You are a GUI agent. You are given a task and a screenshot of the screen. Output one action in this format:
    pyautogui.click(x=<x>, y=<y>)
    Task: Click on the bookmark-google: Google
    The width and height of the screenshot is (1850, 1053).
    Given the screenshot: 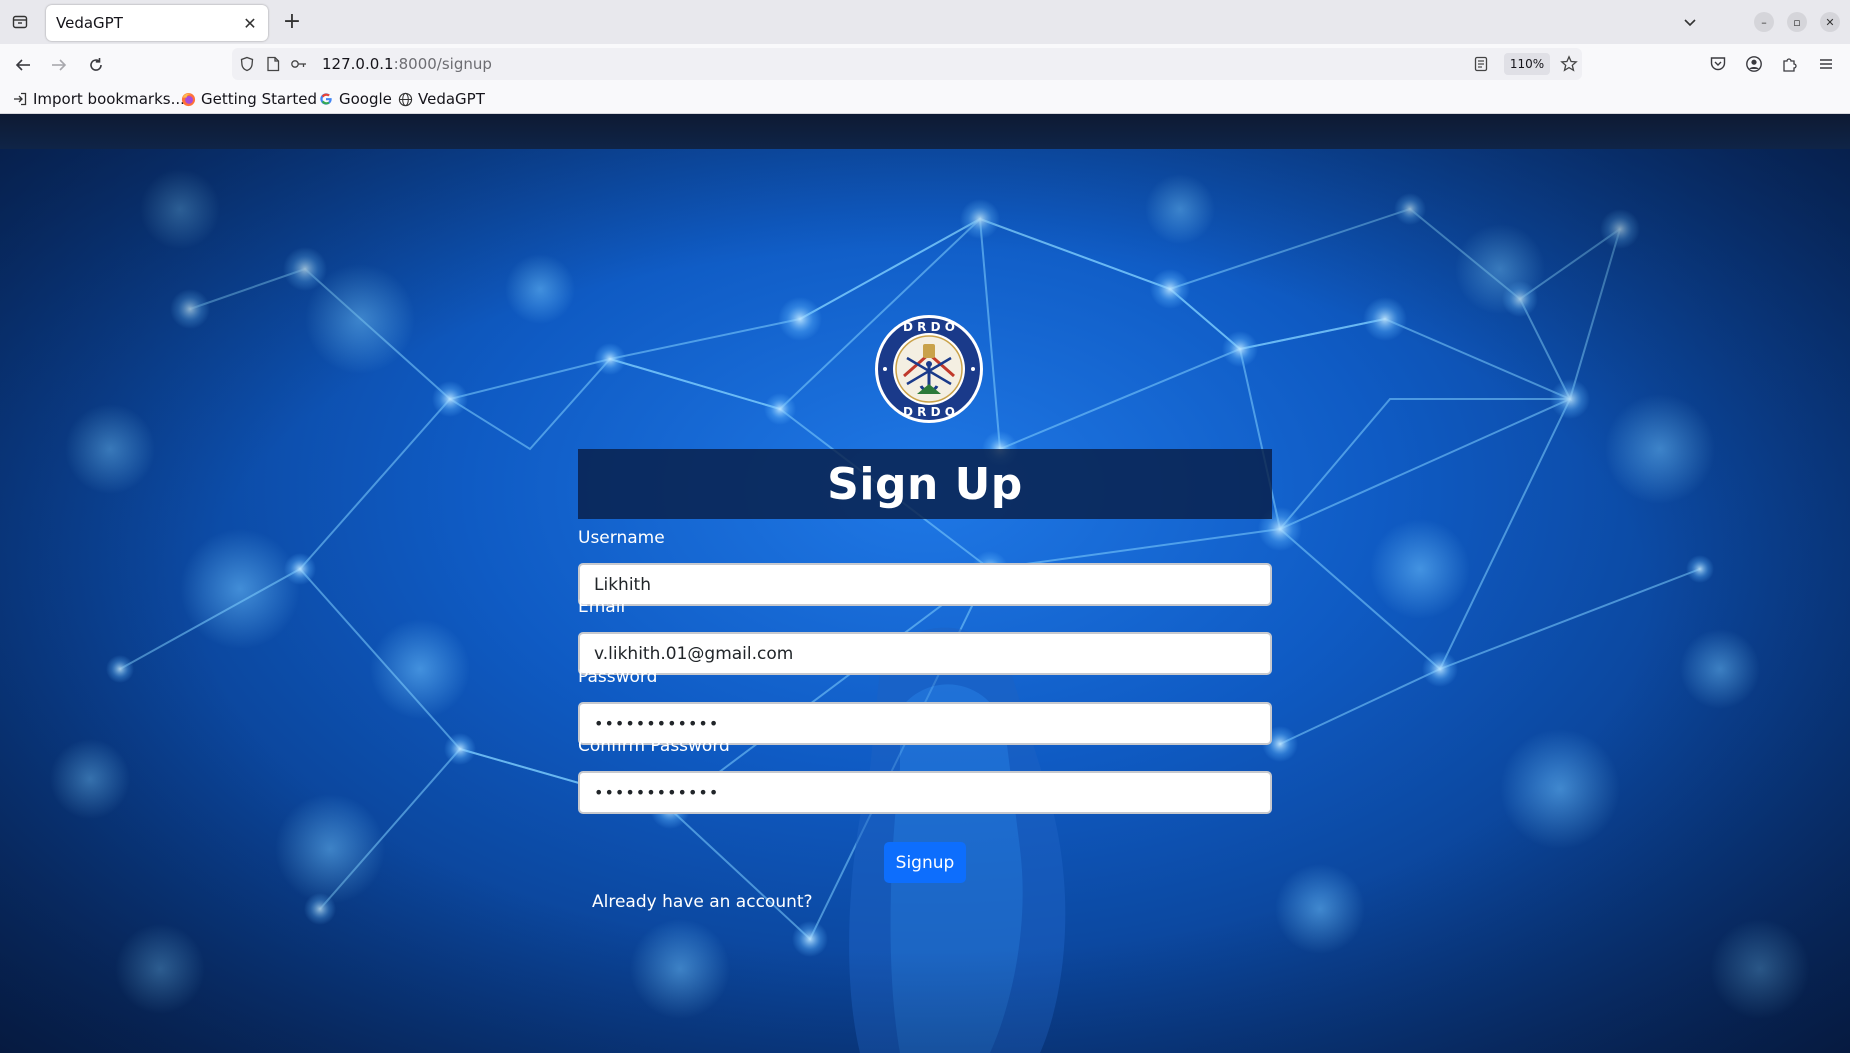 What is the action you would take?
    pyautogui.click(x=355, y=99)
    